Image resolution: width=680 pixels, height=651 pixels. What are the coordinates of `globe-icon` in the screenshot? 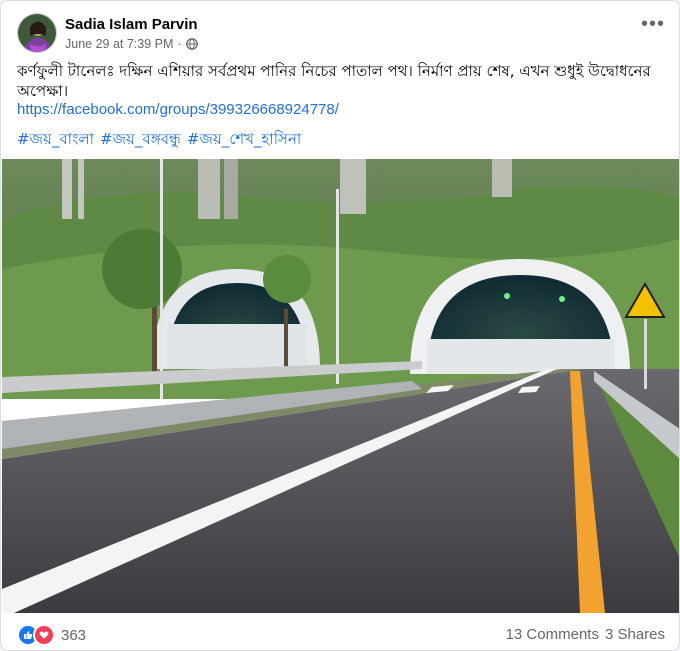 It's located at (191, 44).